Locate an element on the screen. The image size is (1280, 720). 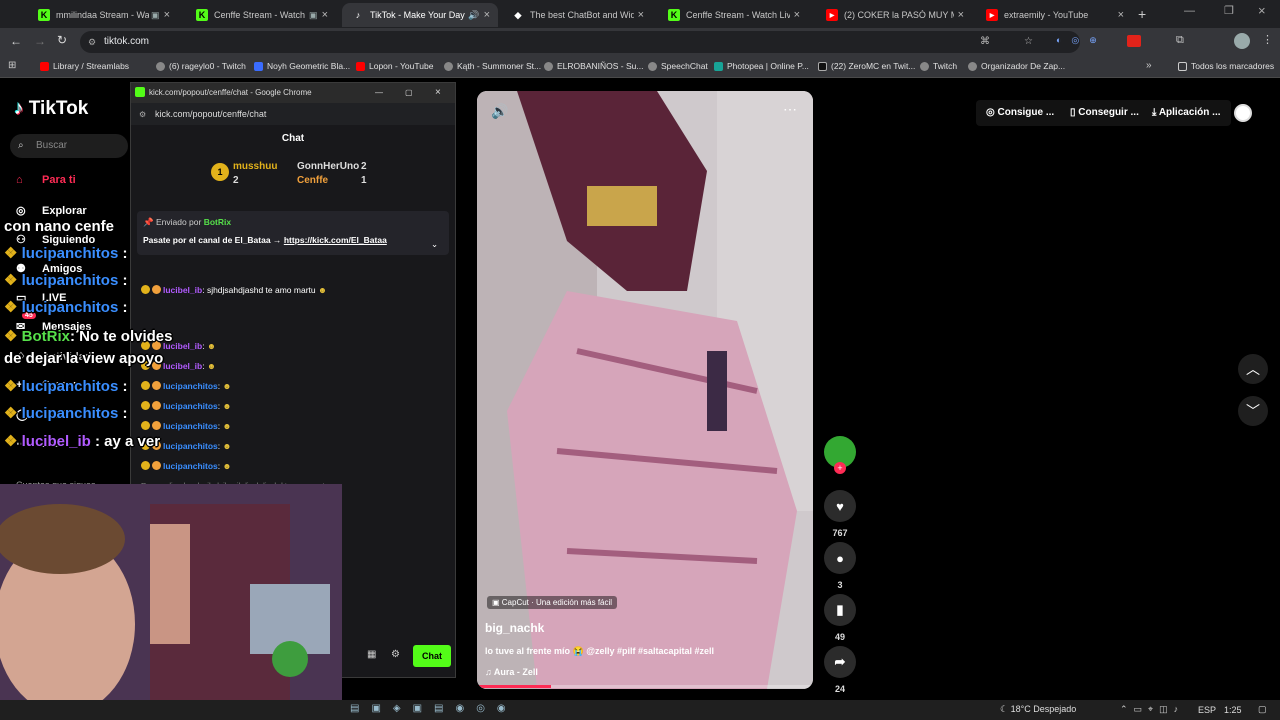
video-music: ♫ Aura - Zell is located at coordinates (511, 672).